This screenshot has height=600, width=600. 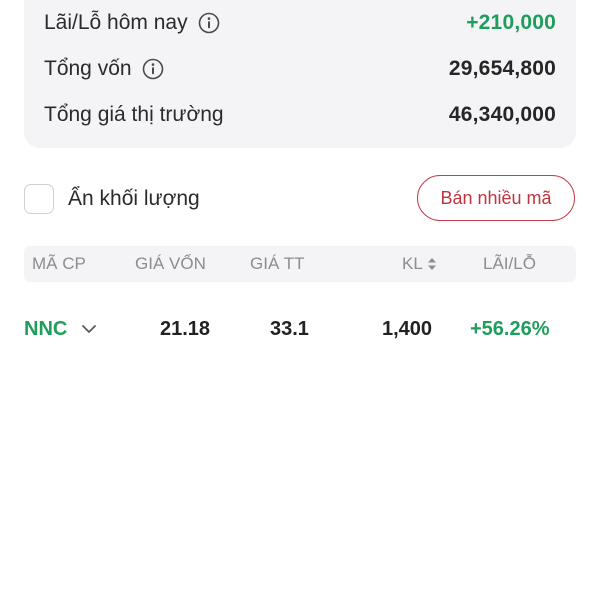 I want to click on total-capital-label-wrap: Tổng vốn, so click(x=104, y=69).